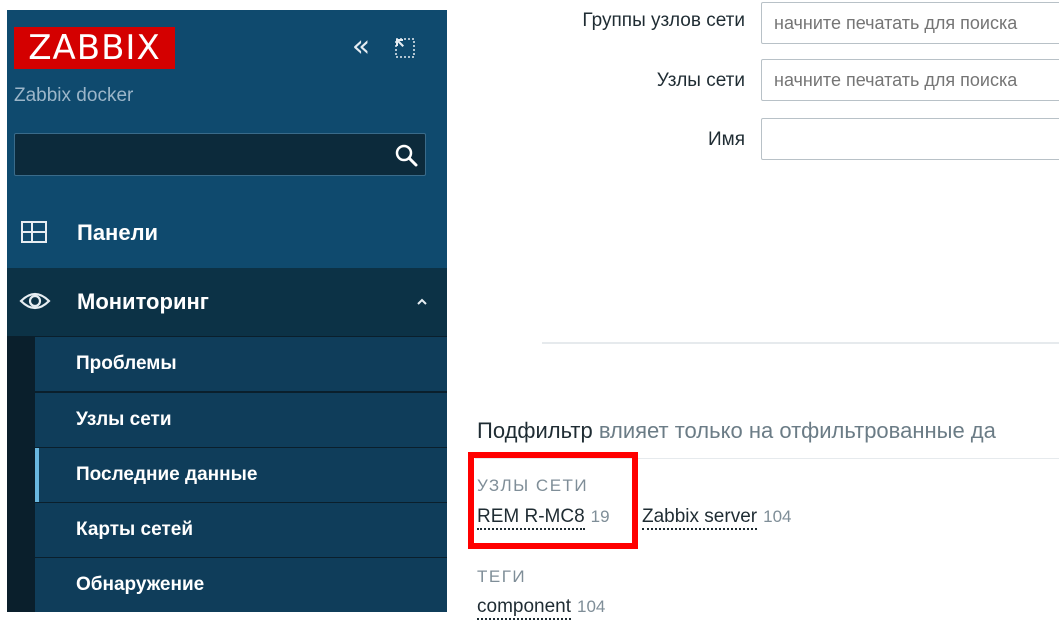  Describe the element at coordinates (35, 300) in the screenshot. I see `eye-icon` at that location.